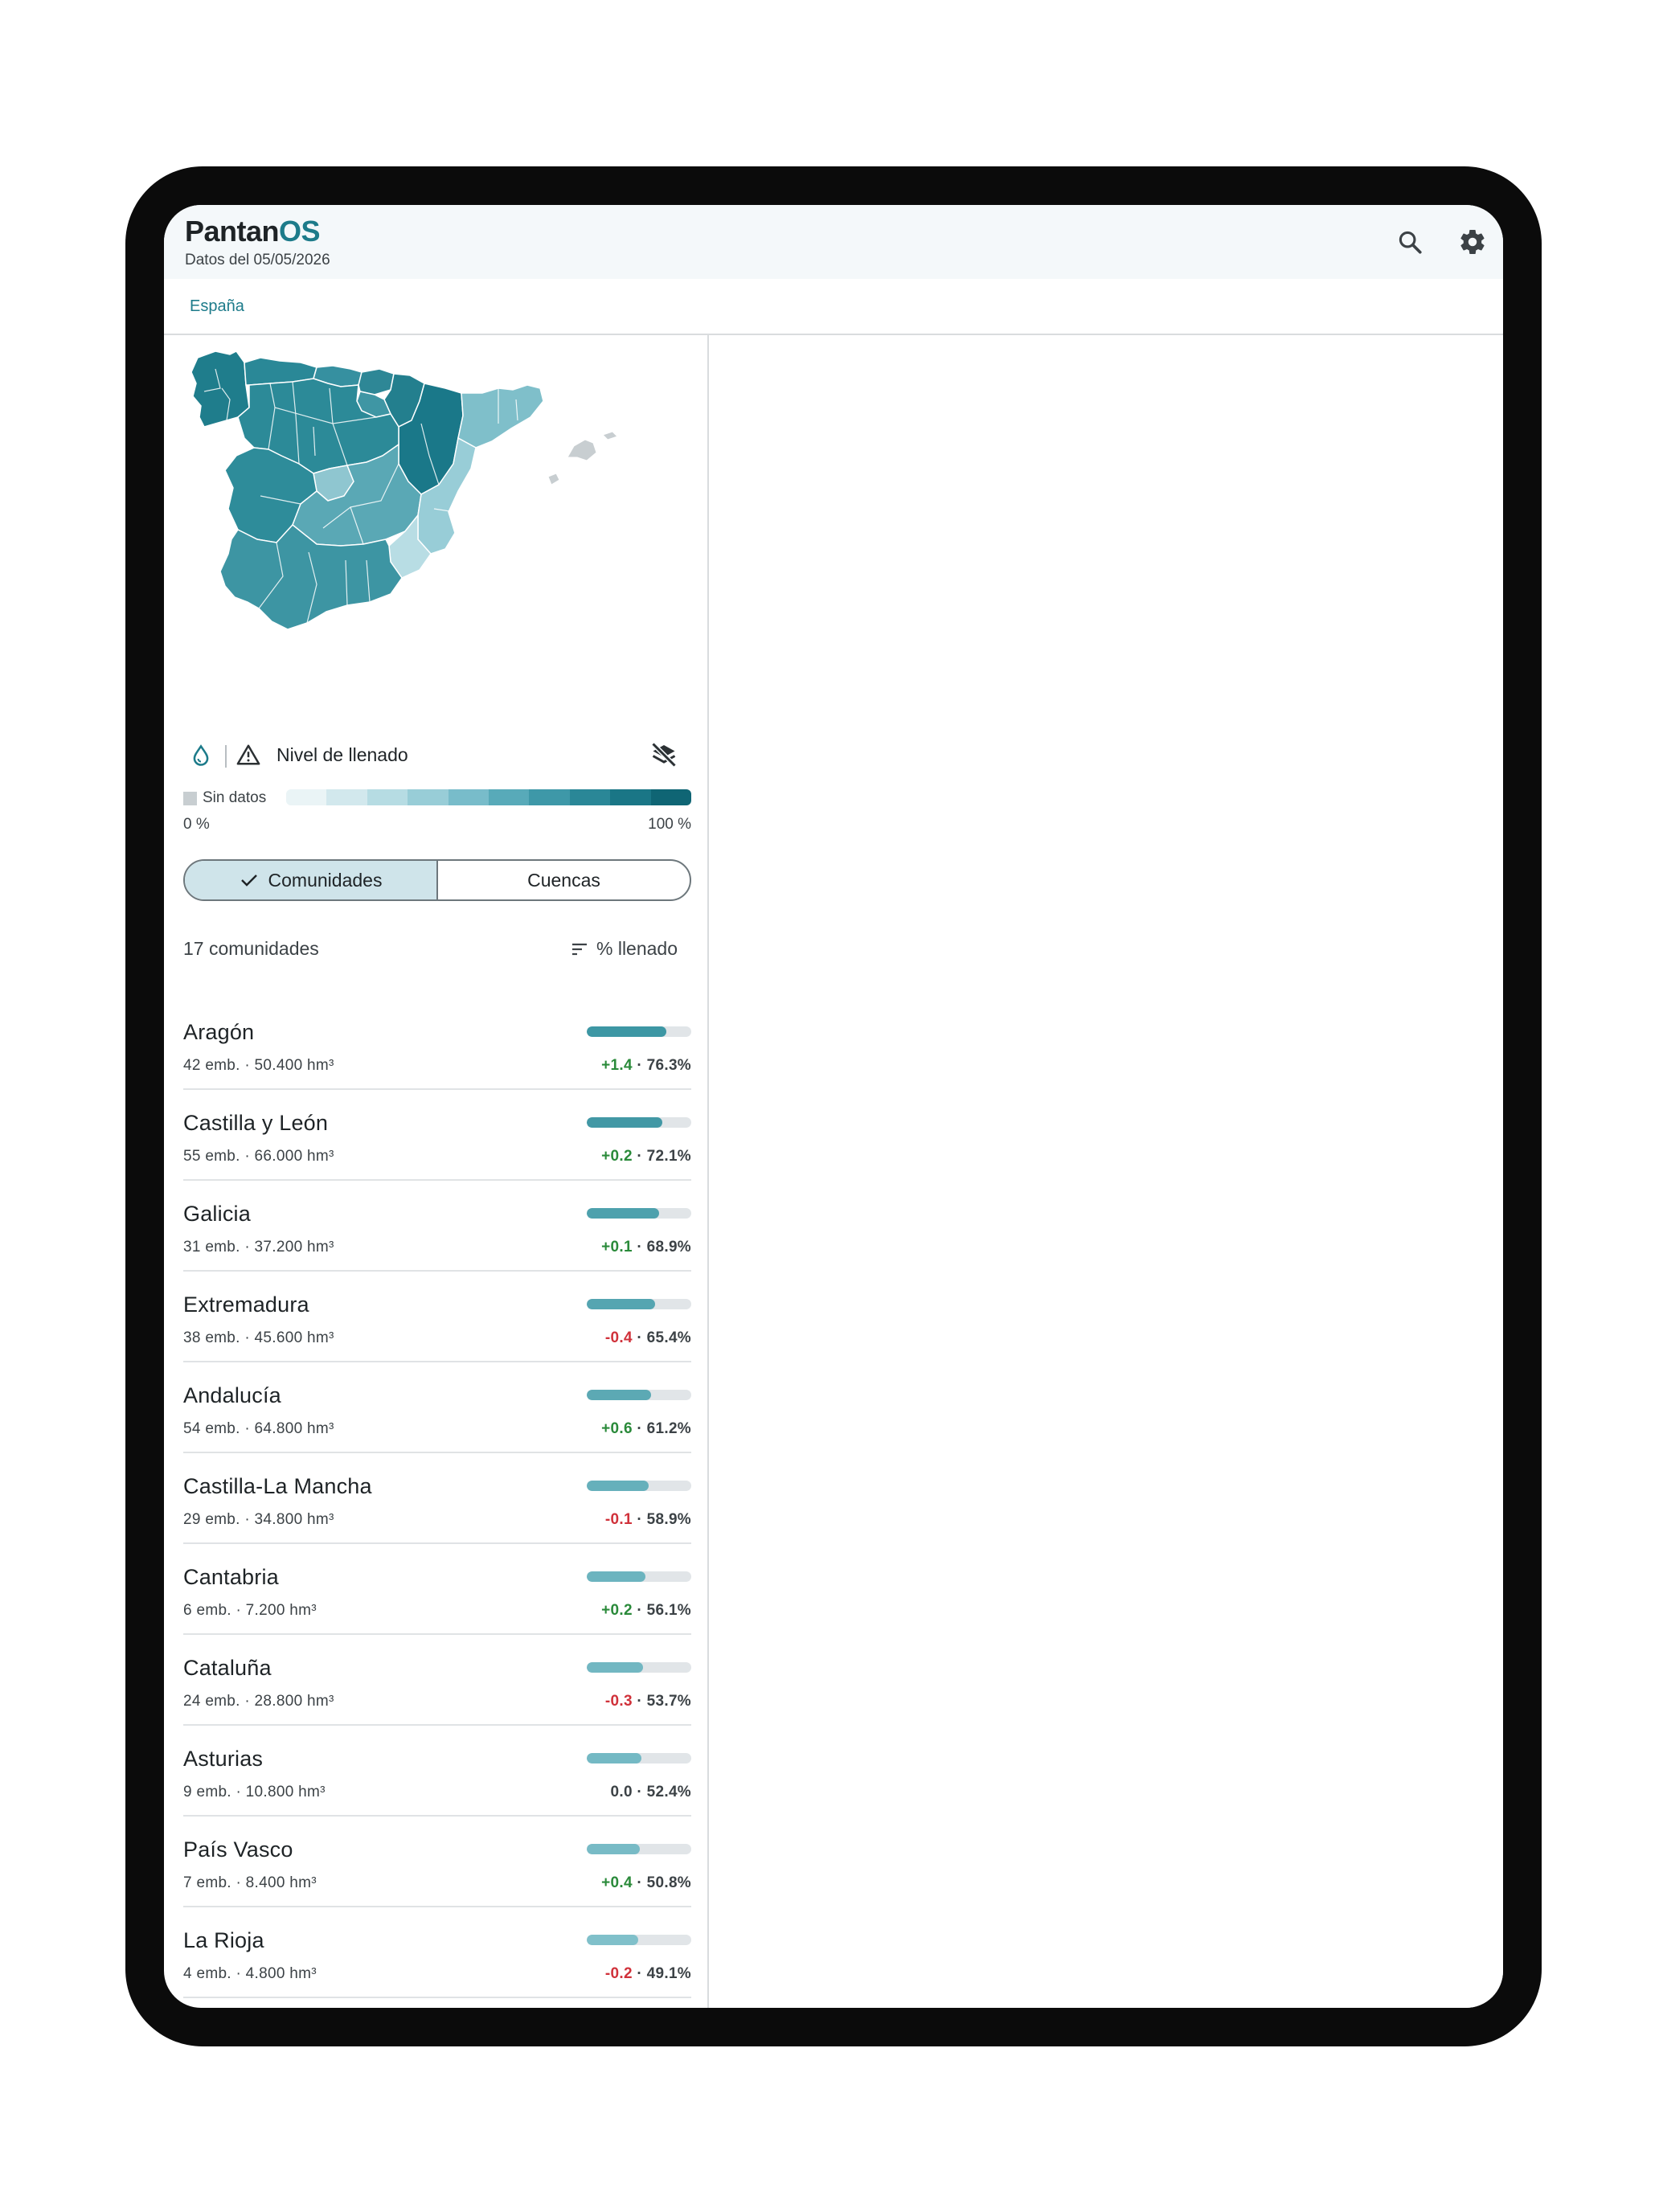  I want to click on item-stat: 0.0 · 52.4%, so click(650, 1792).